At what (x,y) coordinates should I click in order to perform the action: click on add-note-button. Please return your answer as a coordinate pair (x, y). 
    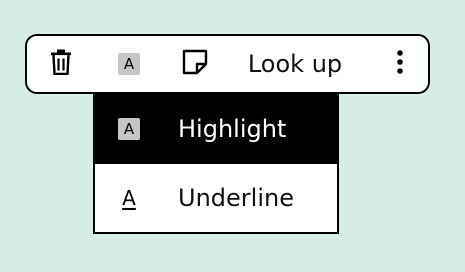
    Looking at the image, I should click on (195, 63).